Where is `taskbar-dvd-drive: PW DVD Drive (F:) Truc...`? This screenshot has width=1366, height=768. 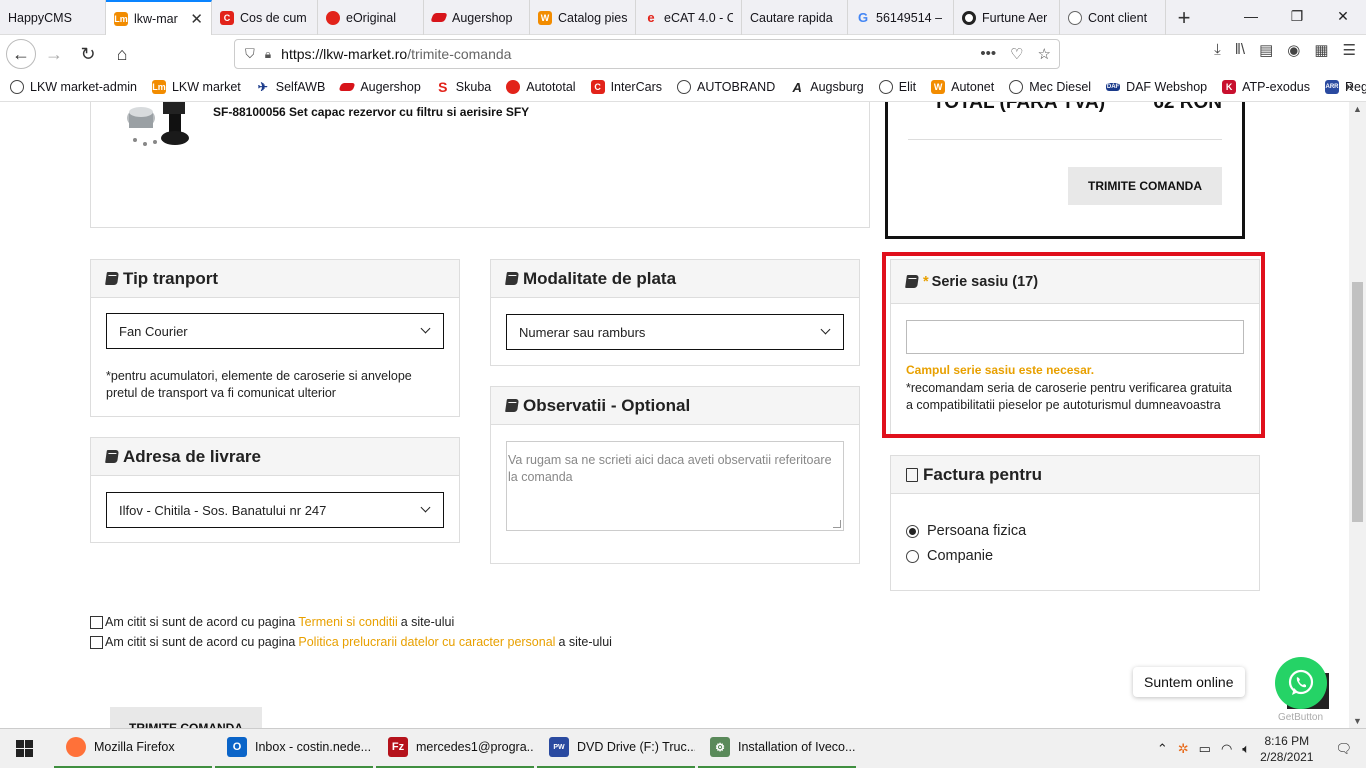
taskbar-dvd-drive: PW DVD Drive (F:) Truc... is located at coordinates (616, 748).